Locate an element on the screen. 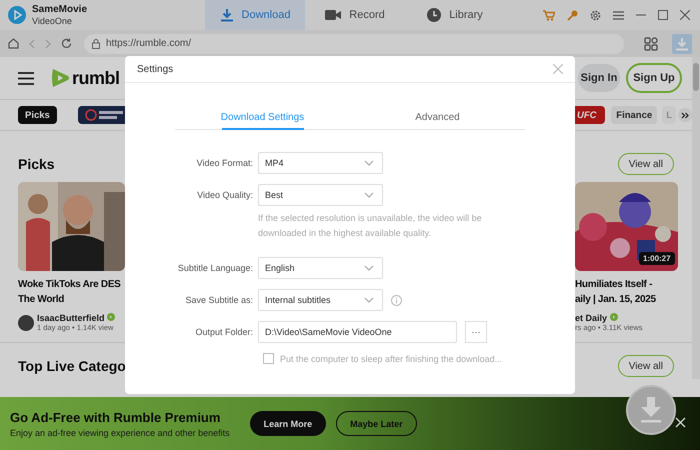 This screenshot has height=450, width=700. settings-icon is located at coordinates (595, 15).